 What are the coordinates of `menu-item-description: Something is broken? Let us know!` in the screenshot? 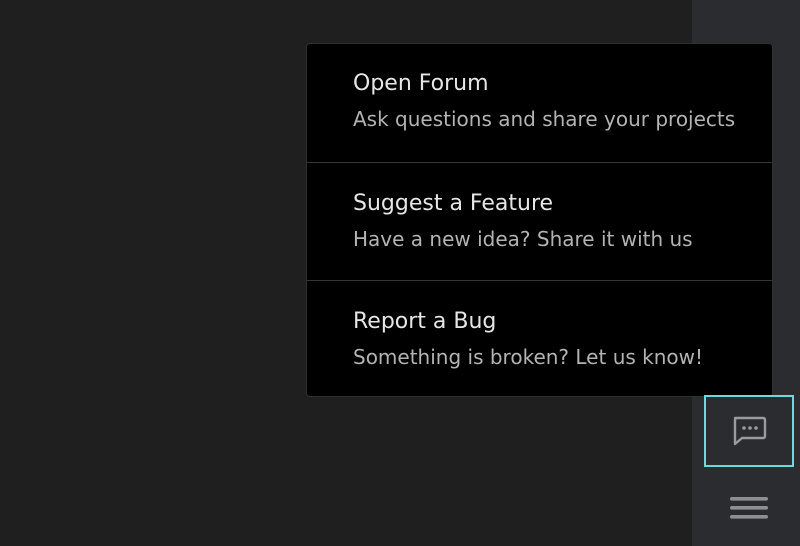 It's located at (528, 357).